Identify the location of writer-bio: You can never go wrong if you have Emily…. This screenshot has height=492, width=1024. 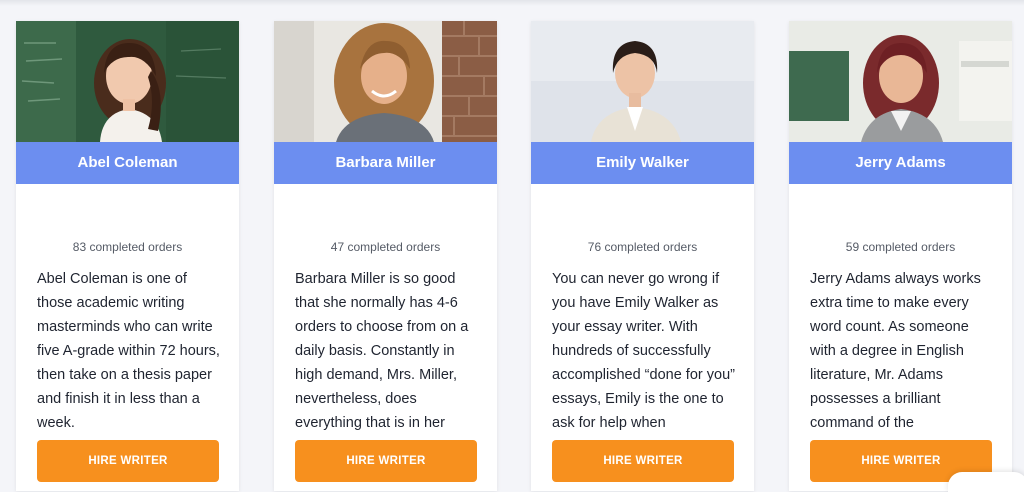
(643, 351).